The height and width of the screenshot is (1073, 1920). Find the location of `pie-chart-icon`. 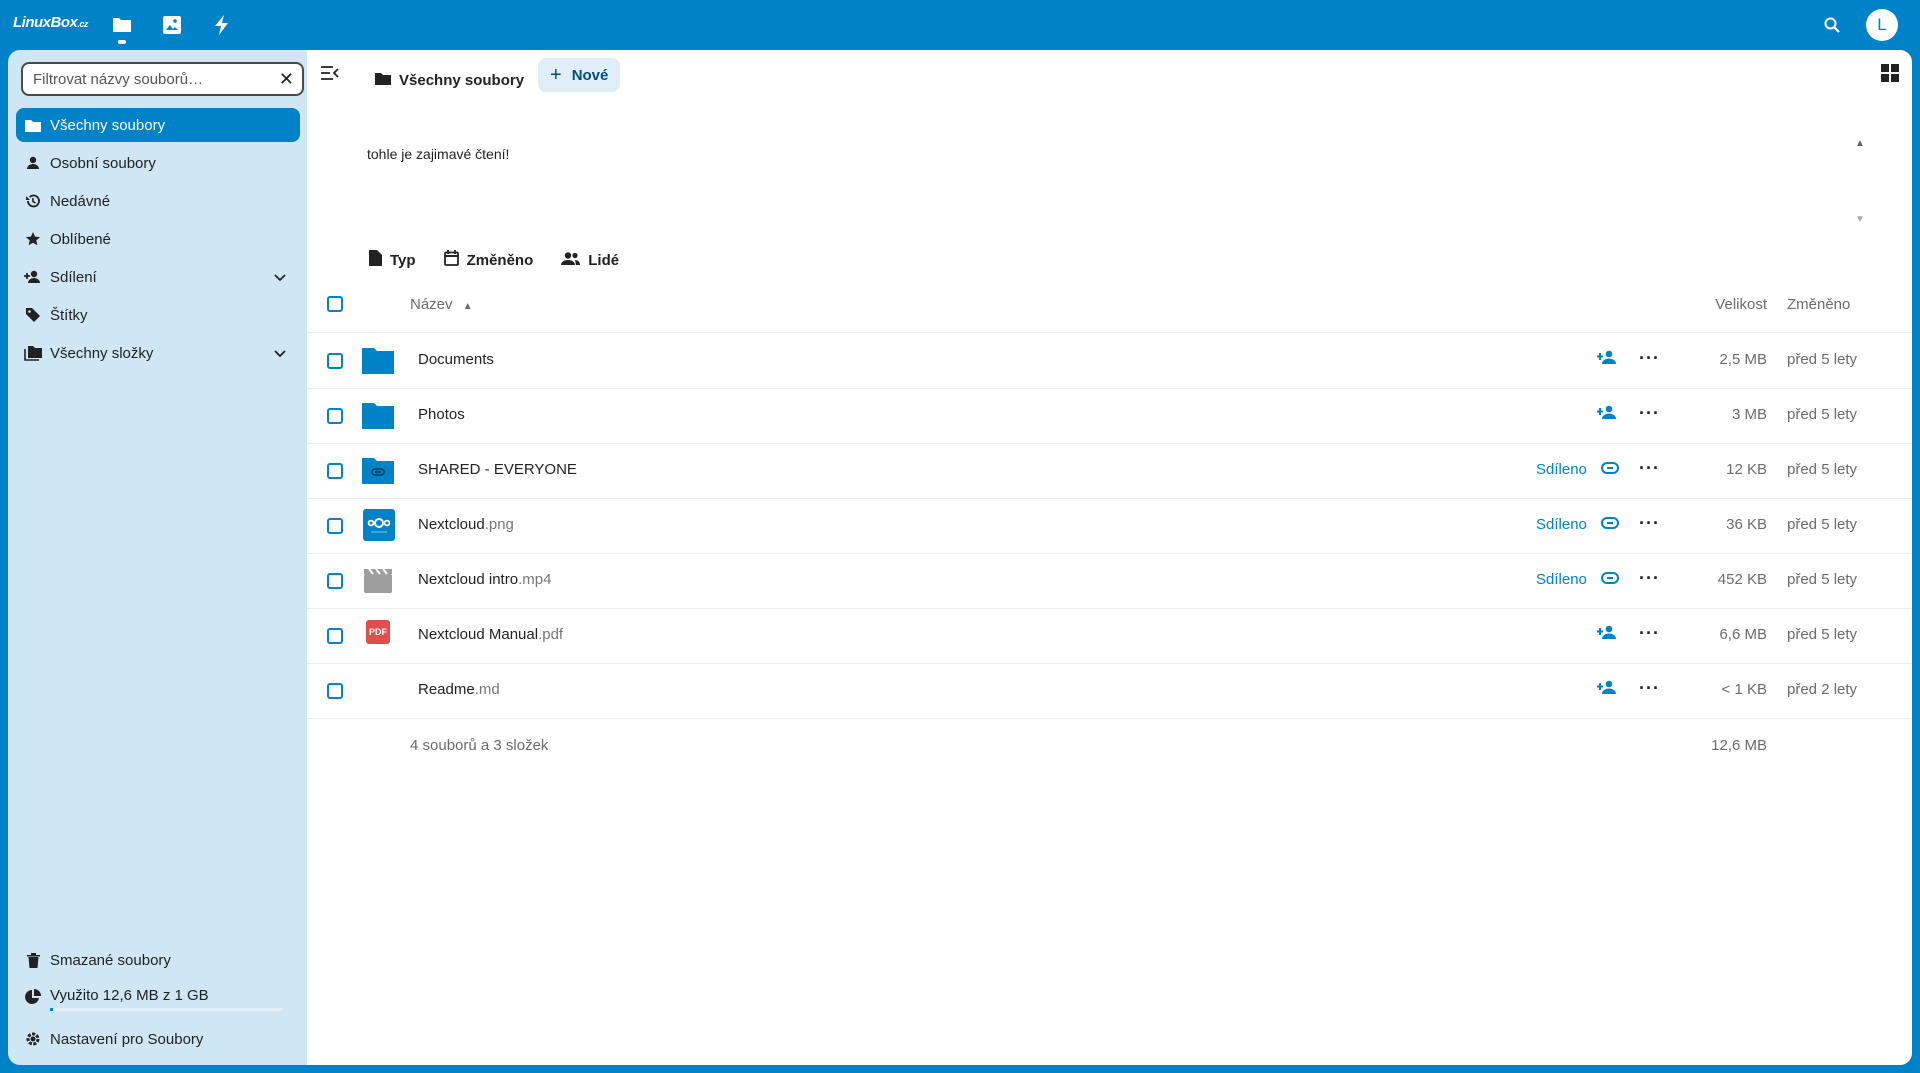

pie-chart-icon is located at coordinates (33, 997).